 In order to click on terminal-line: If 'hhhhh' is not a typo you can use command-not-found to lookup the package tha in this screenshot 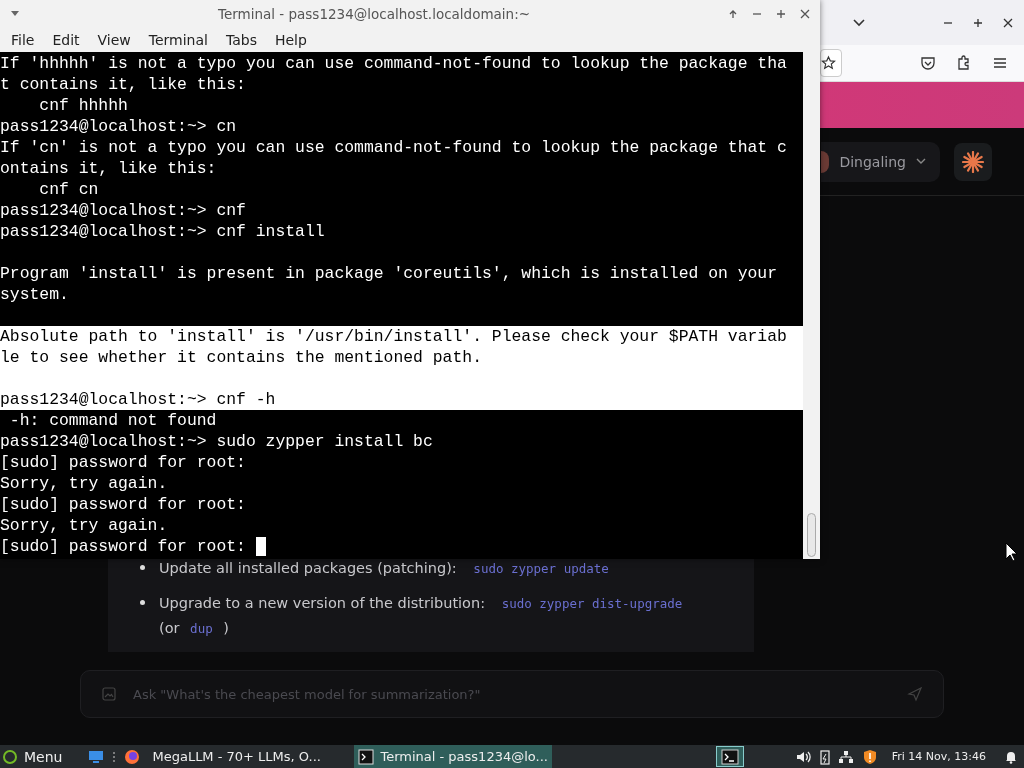, I will do `click(393, 63)`.